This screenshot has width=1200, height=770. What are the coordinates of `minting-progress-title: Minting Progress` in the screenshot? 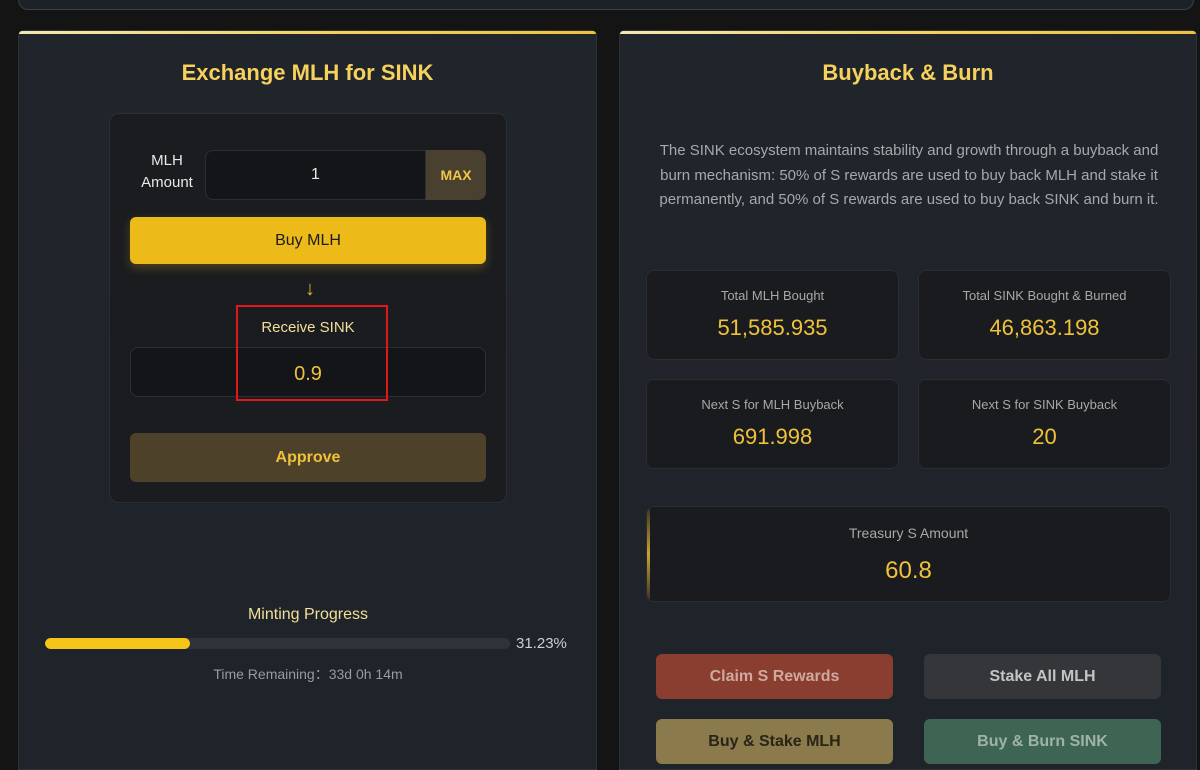 It's located at (308, 614).